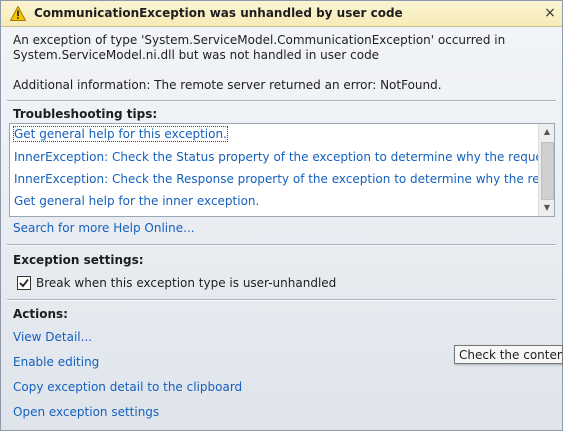 This screenshot has height=431, width=563. I want to click on tooltip-text: Check the content o, so click(510, 355).